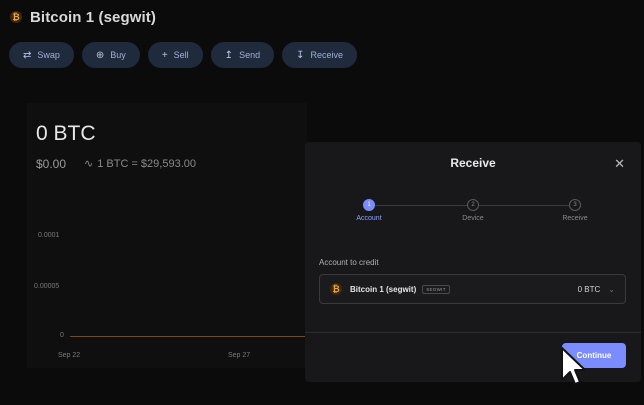  I want to click on receive-button: ↧ Receive, so click(319, 55).